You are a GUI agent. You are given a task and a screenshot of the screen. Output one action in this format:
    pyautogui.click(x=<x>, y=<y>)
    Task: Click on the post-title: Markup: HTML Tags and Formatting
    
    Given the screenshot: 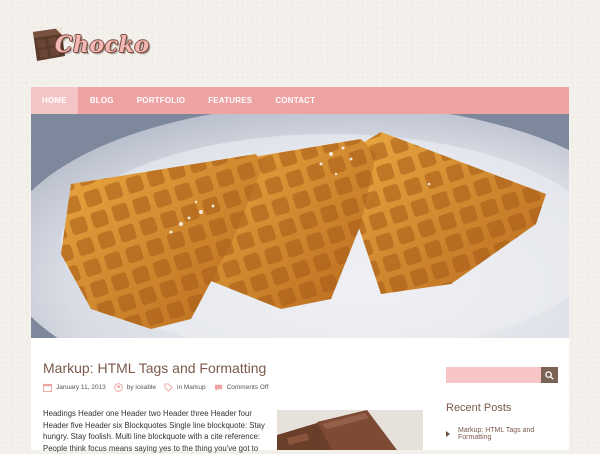 What is the action you would take?
    pyautogui.click(x=154, y=368)
    